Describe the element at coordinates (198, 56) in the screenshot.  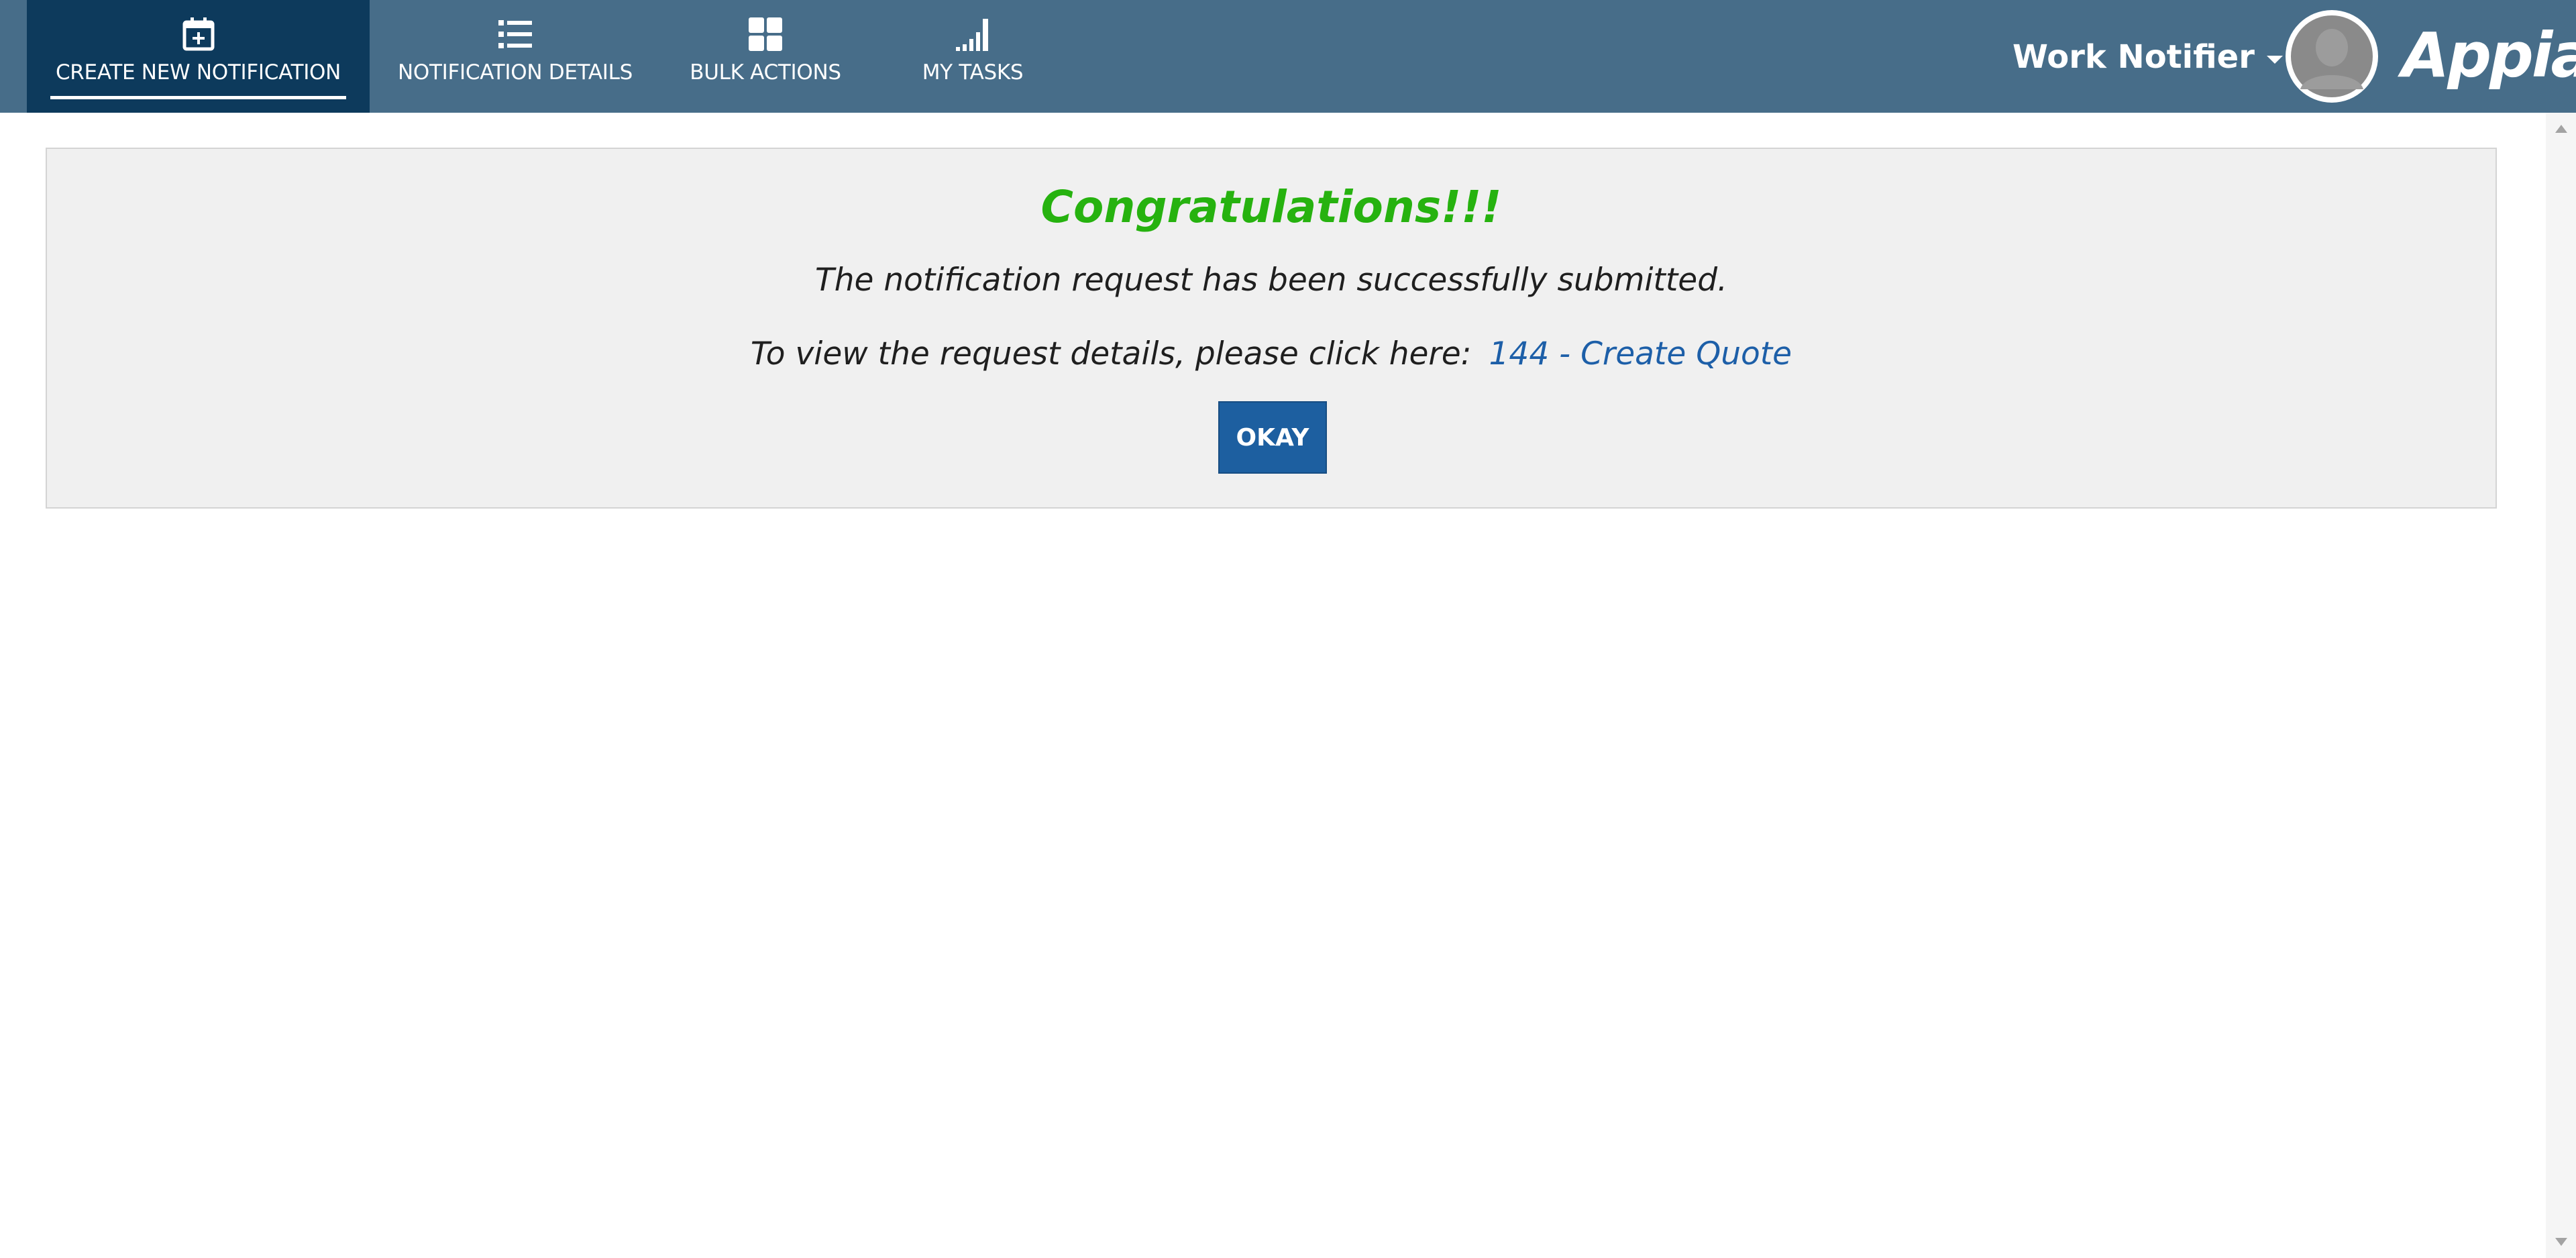
I see `tab-create-new-notification: CREATE NEW NOTIFICATION` at that location.